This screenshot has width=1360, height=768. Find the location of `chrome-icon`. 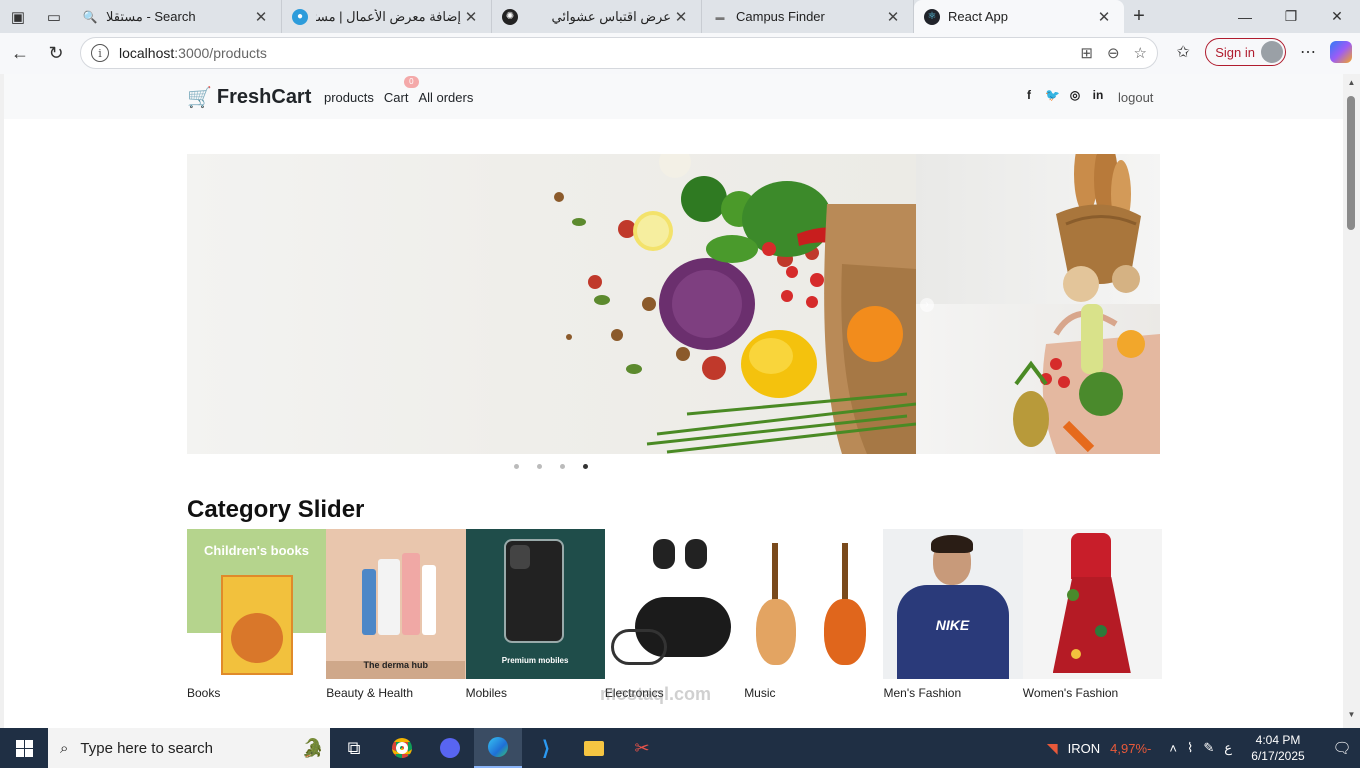

chrome-icon is located at coordinates (402, 748).